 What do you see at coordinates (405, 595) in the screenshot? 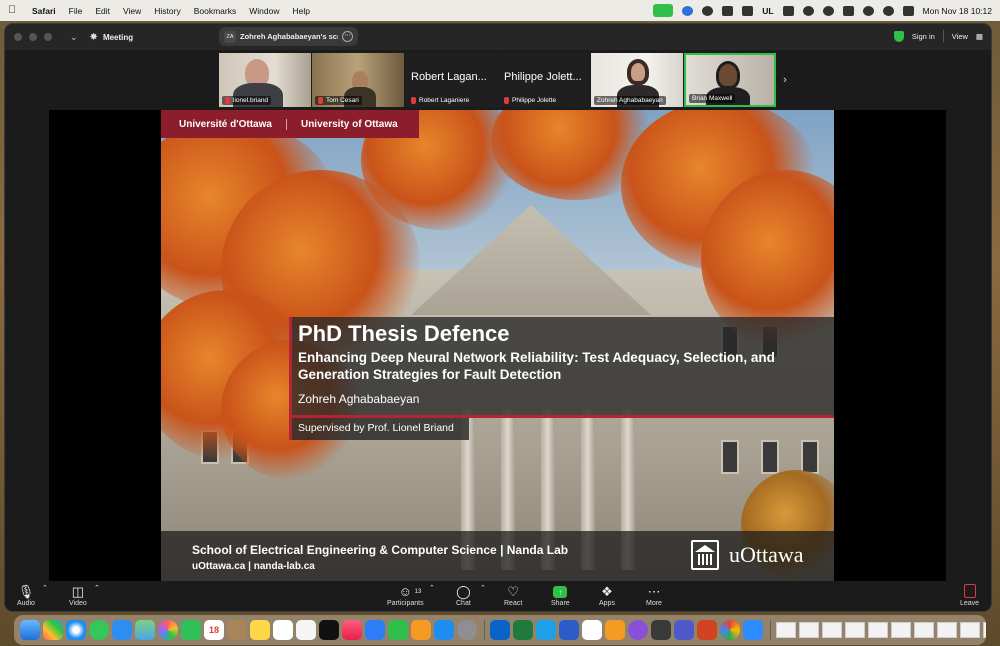
I see `participants-button: ☺ 13 Participants` at bounding box center [405, 595].